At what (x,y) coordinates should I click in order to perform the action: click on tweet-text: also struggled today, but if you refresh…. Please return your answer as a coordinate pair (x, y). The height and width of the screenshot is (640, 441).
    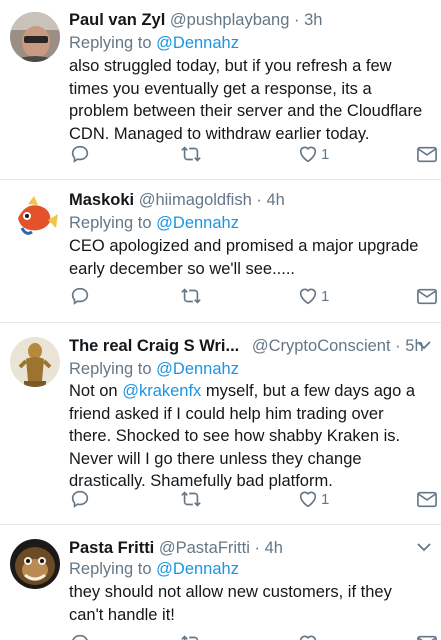
    Looking at the image, I should click on (246, 100).